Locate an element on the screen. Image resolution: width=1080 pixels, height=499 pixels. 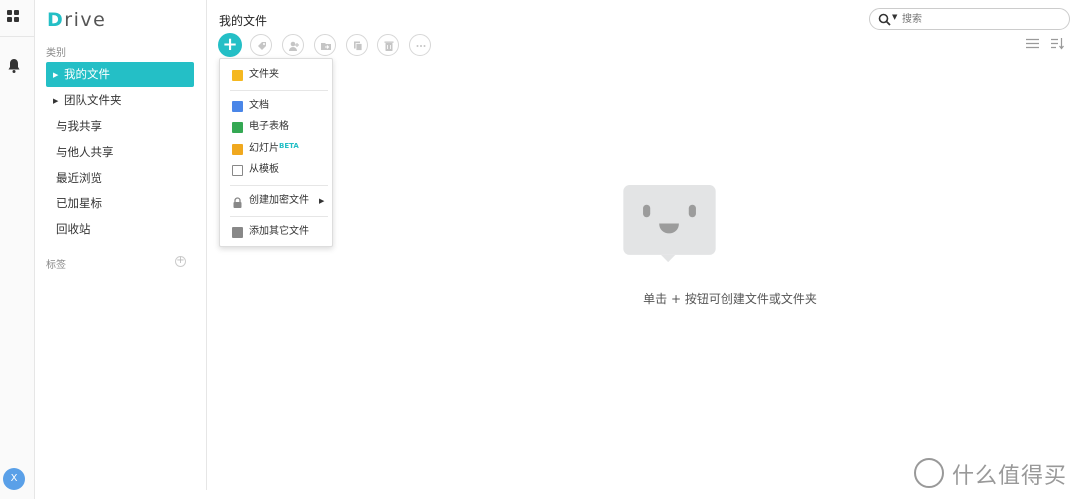
watermark-logo-icon is located at coordinates (929, 473).